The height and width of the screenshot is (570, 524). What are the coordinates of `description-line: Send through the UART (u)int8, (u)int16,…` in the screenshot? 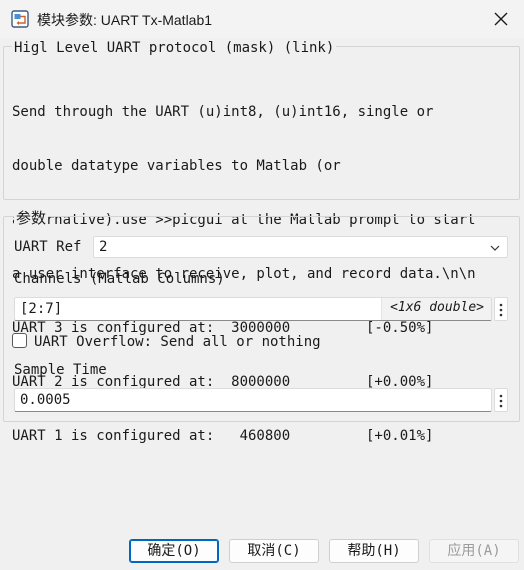 It's located at (223, 112).